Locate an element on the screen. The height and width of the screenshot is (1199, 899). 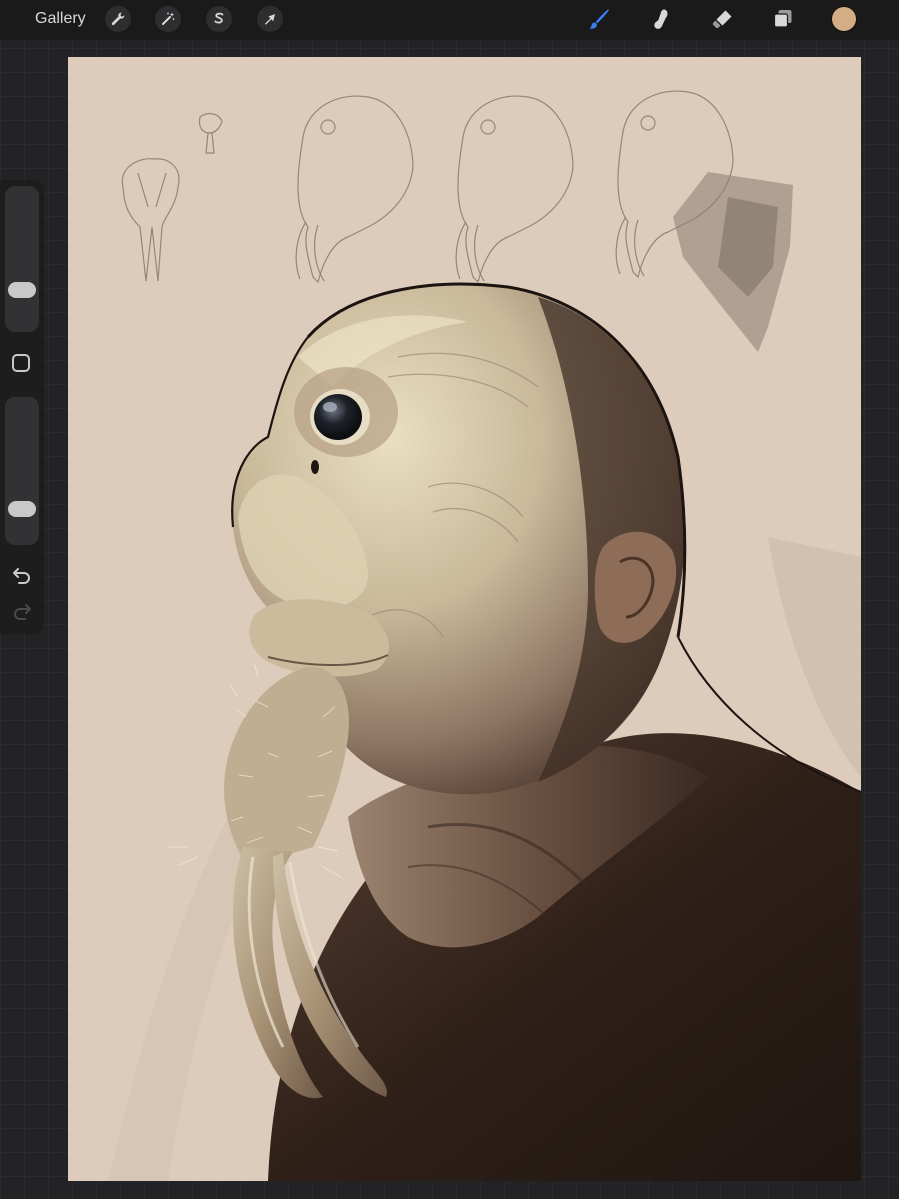
transform-button is located at coordinates (270, 19).